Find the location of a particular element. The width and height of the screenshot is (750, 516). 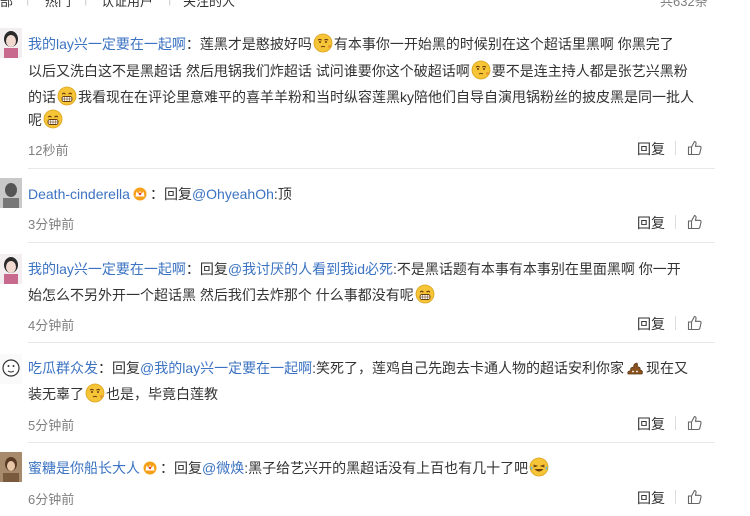

username-link: Death-cinderella is located at coordinates (79, 194).